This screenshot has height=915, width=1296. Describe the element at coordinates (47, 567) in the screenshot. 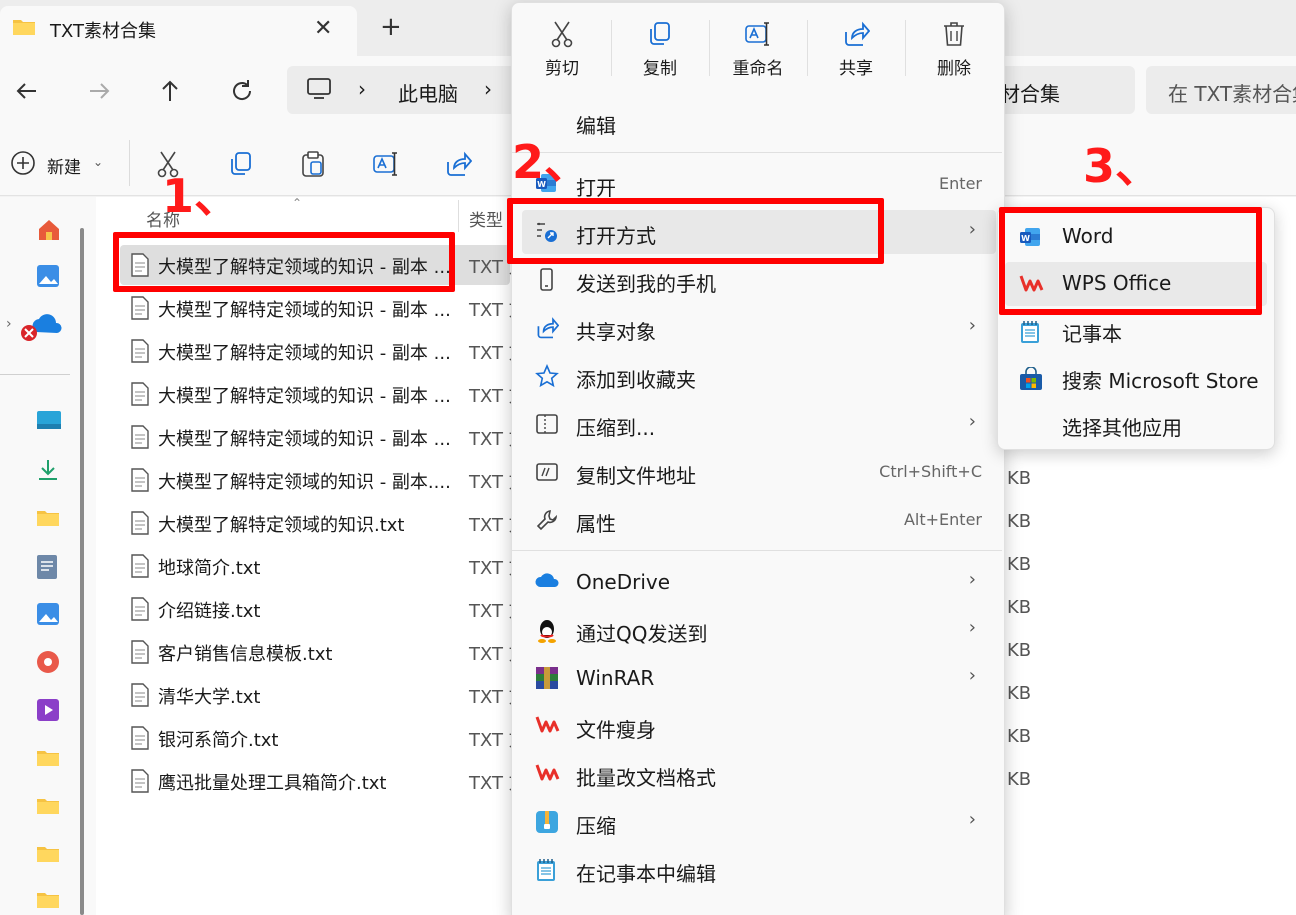

I see `document-icon` at that location.